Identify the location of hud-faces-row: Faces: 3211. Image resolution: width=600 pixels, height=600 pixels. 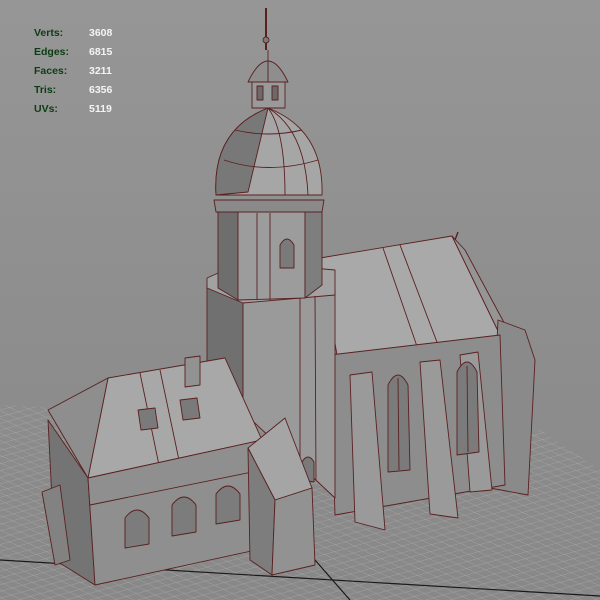
(73, 71).